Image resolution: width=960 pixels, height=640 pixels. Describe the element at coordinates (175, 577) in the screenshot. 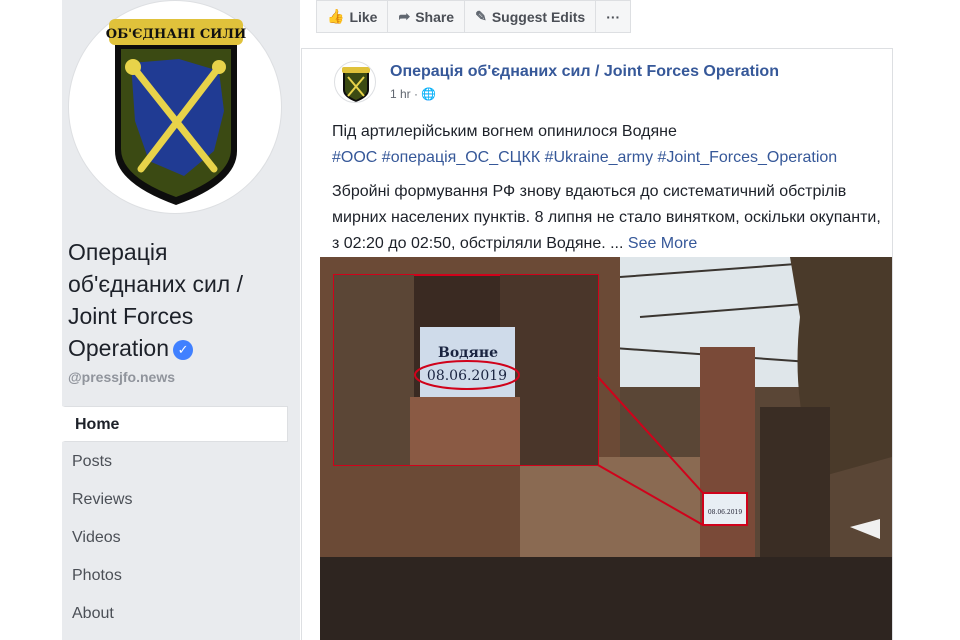

I see `nav-item-photos: Photos` at that location.